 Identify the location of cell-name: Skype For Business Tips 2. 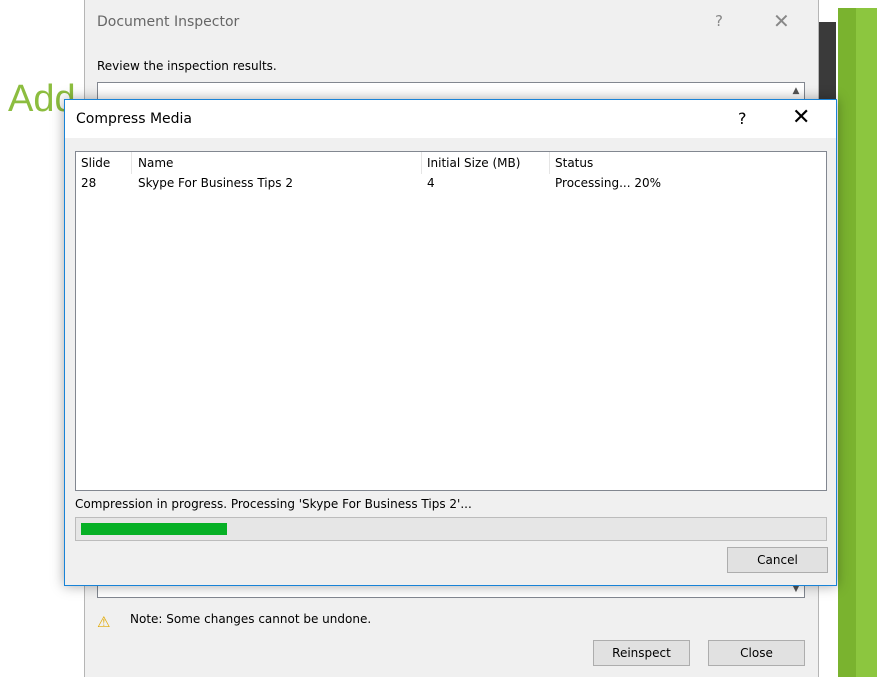
(215, 183).